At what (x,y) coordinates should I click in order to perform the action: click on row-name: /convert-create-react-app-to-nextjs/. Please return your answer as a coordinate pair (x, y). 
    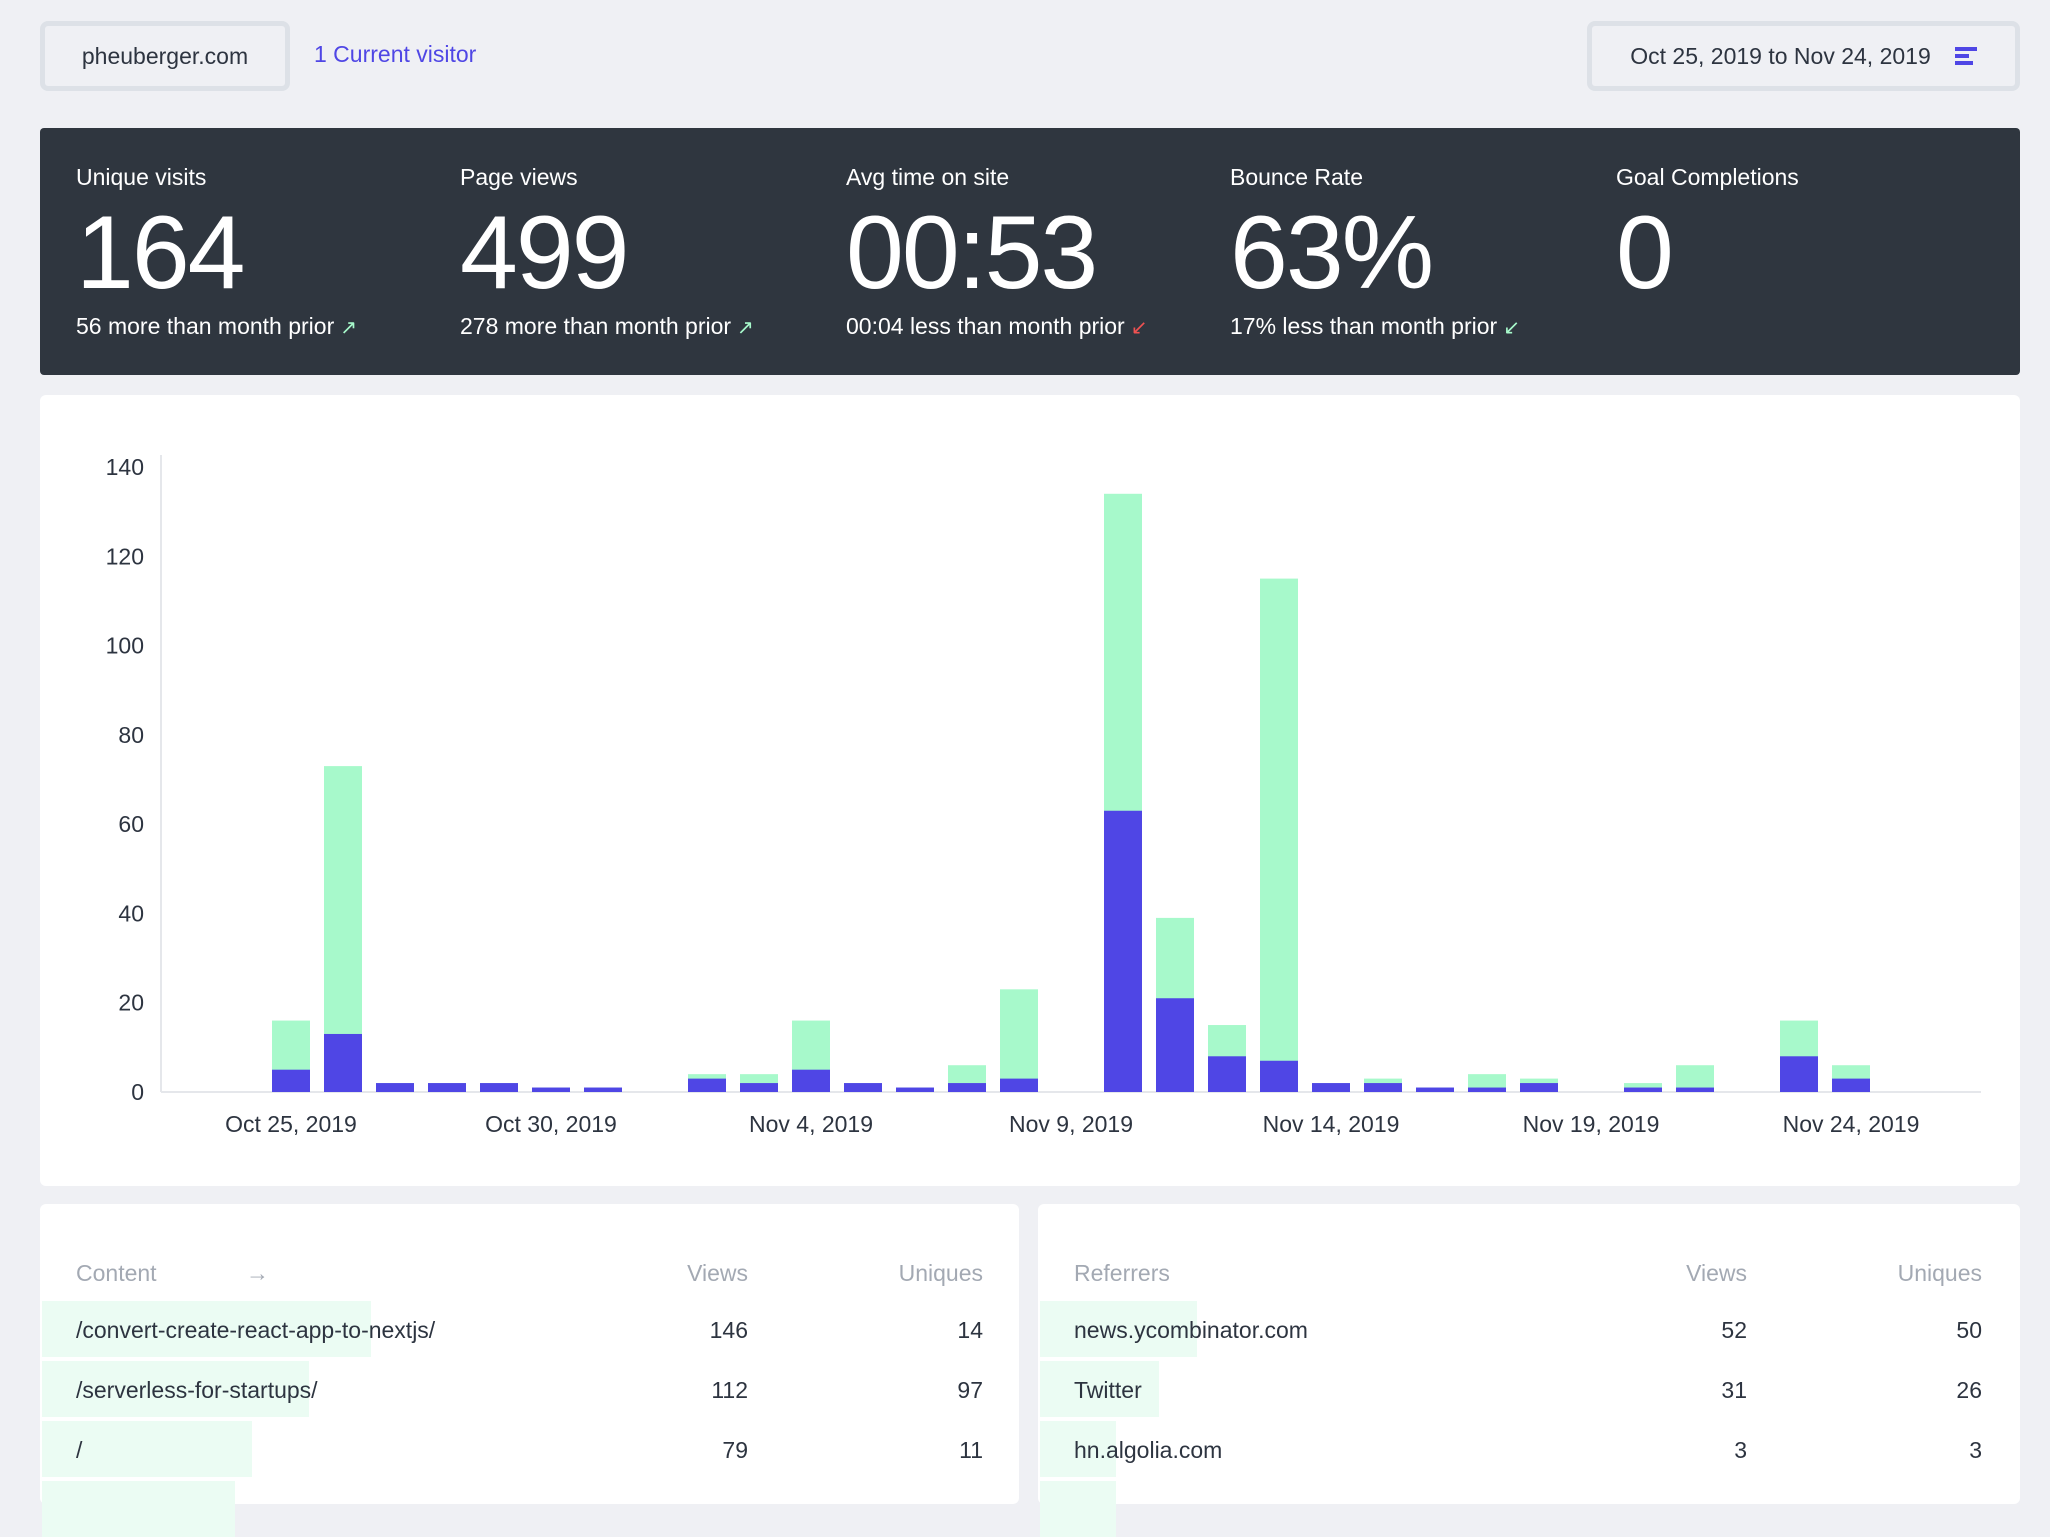
    Looking at the image, I should click on (256, 1330).